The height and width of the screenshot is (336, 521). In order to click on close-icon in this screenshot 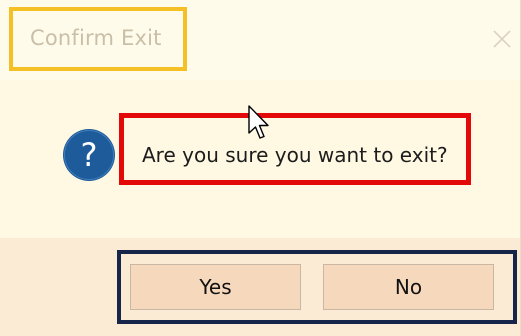, I will do `click(502, 39)`.